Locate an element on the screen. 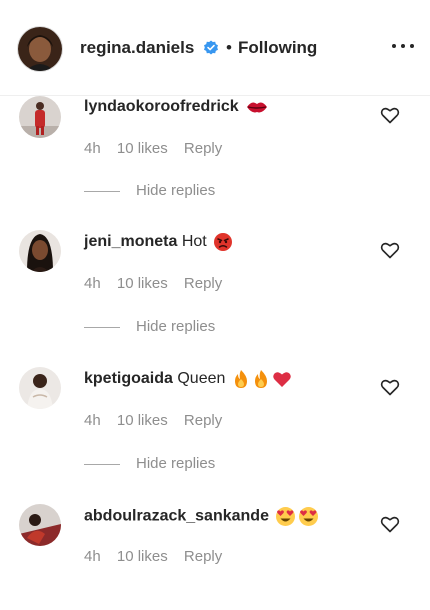 This screenshot has height=610, width=430. comment-body: Hot is located at coordinates (194, 242).